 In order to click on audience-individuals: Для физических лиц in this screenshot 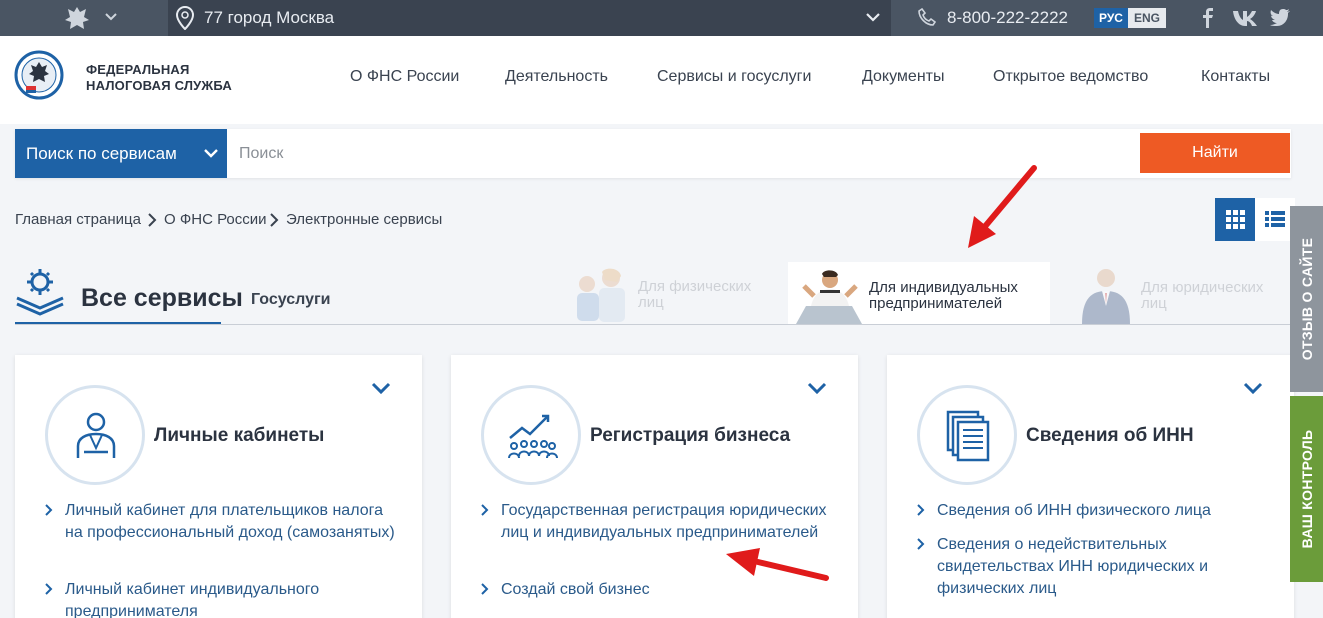, I will do `click(675, 293)`.